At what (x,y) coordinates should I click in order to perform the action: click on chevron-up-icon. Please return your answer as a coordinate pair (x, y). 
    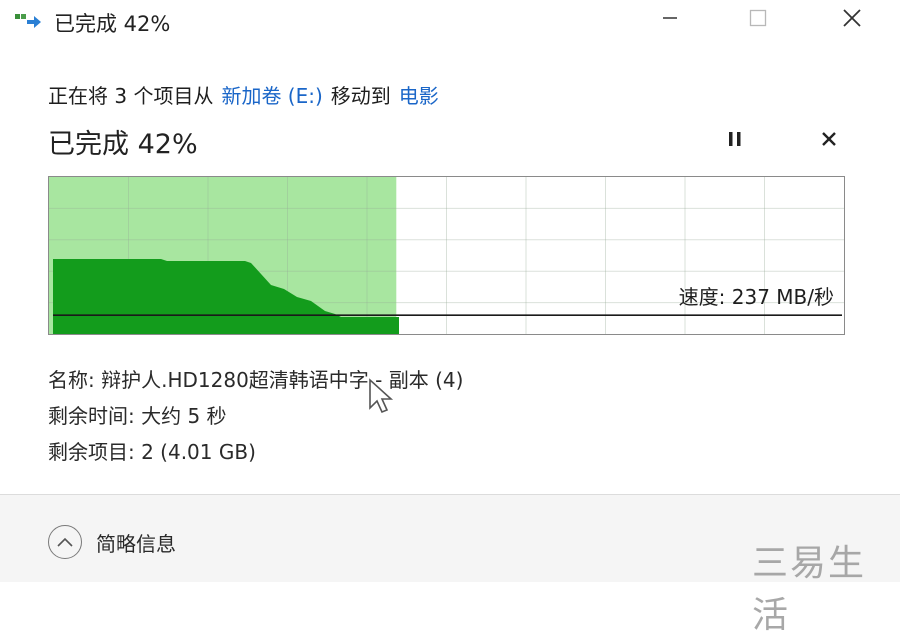
    Looking at the image, I should click on (65, 542).